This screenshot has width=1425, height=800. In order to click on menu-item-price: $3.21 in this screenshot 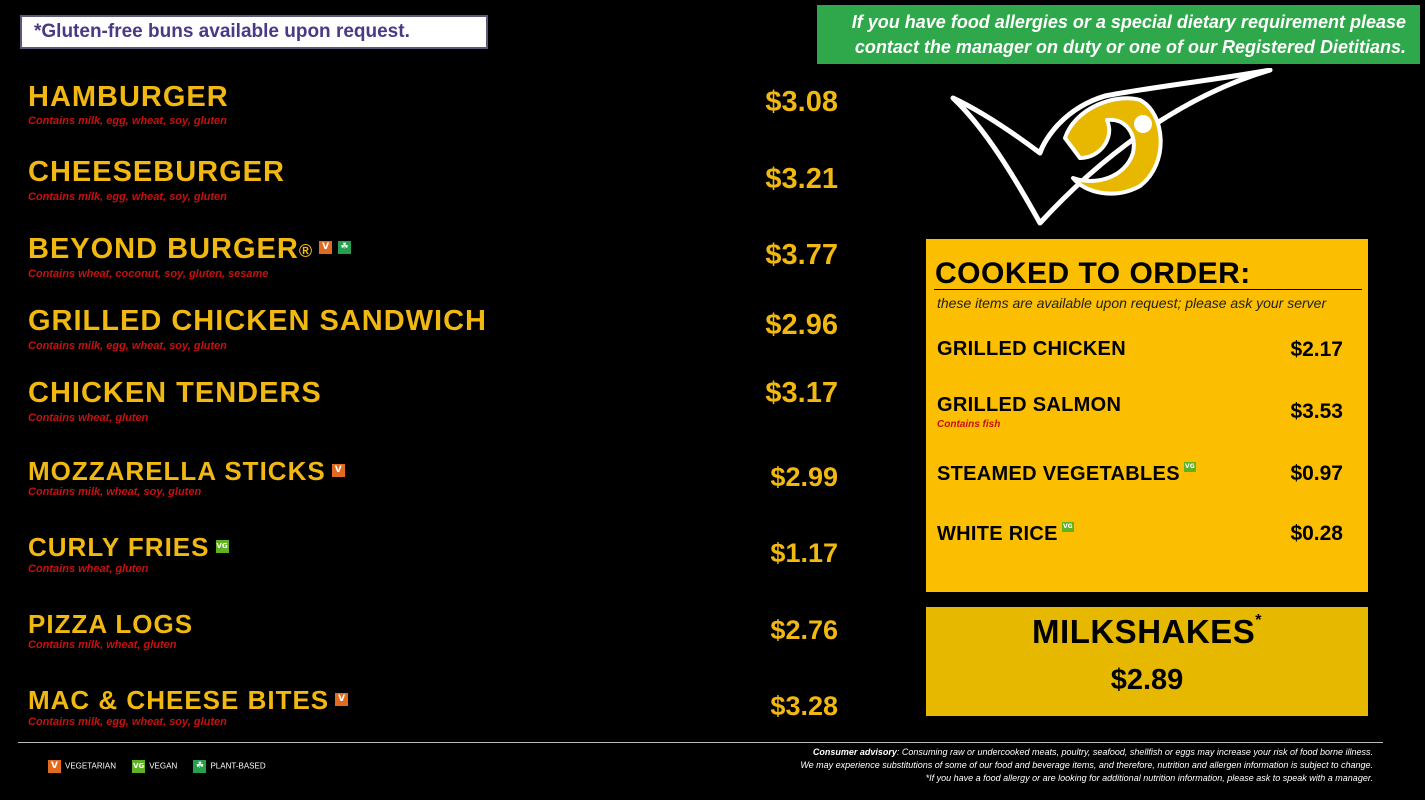, I will do `click(801, 179)`.